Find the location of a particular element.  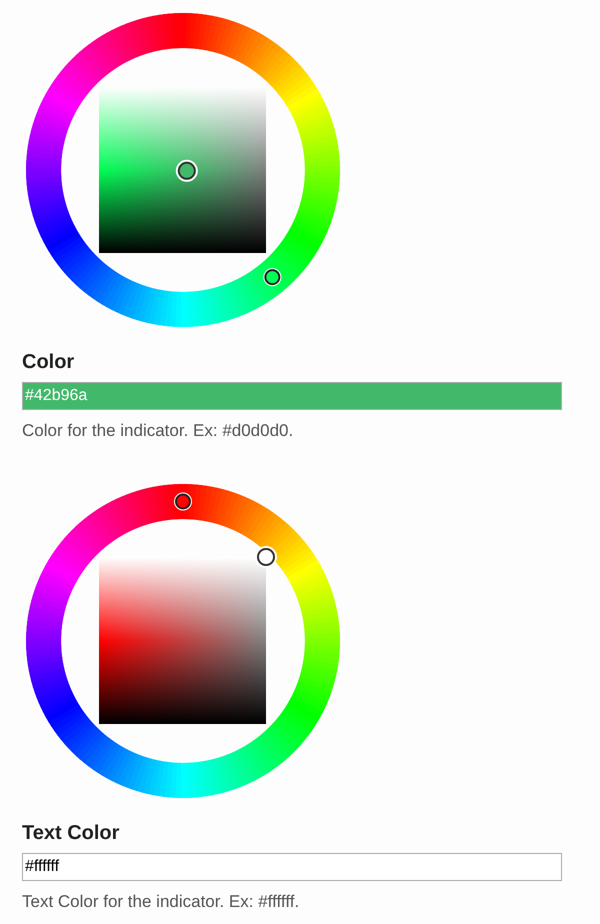

field-label: Text Color is located at coordinates (71, 833).